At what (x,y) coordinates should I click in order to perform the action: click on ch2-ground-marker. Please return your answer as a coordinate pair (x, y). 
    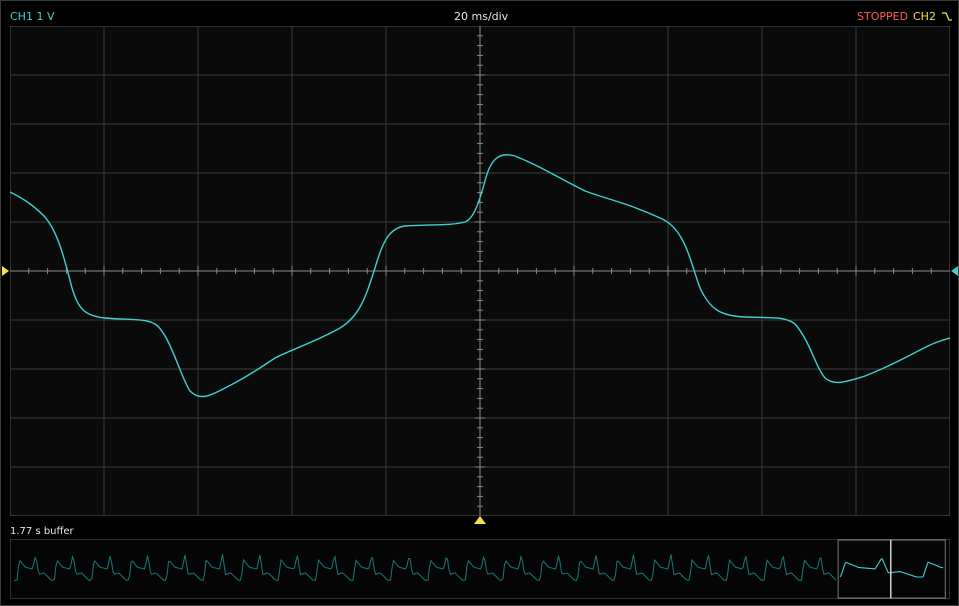
    Looking at the image, I should click on (954, 271).